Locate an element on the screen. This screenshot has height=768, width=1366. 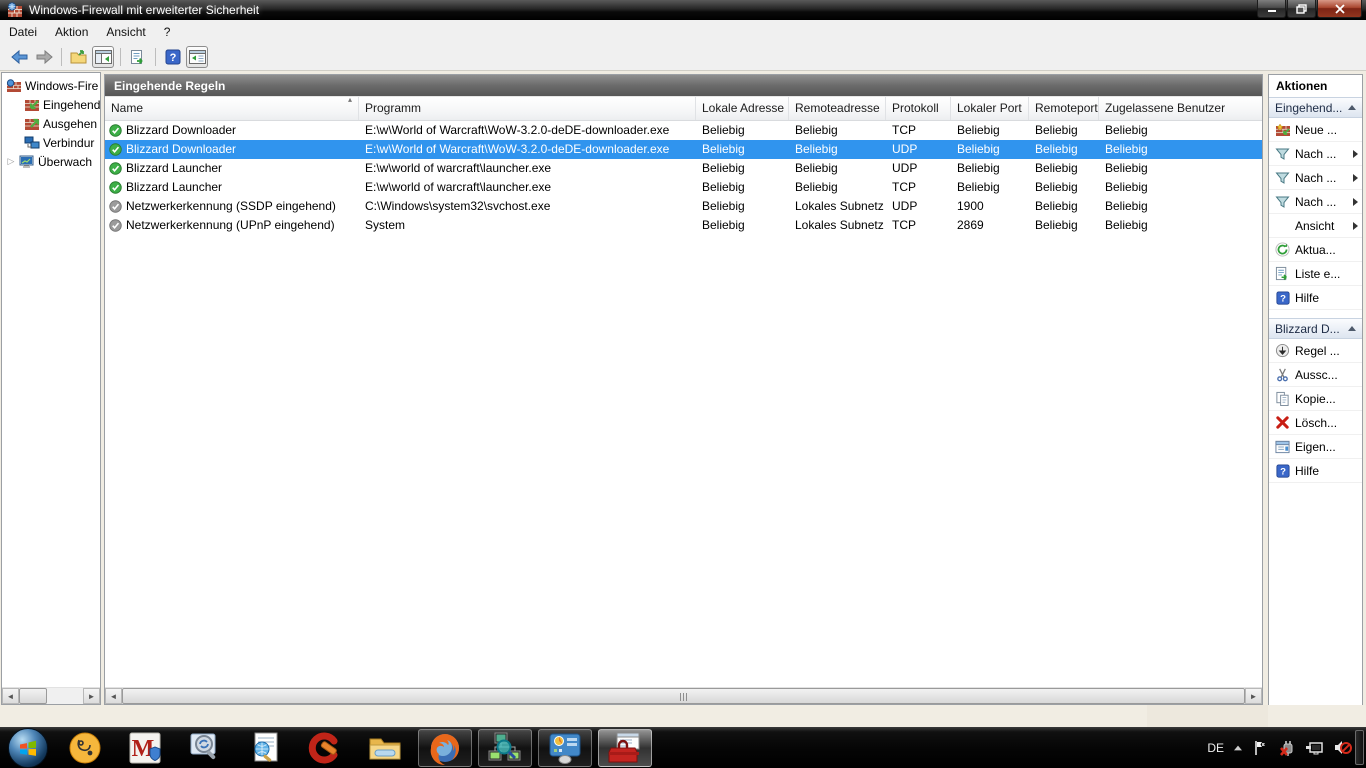
rule-name: Blizzard Launcher is located at coordinates (232, 168).